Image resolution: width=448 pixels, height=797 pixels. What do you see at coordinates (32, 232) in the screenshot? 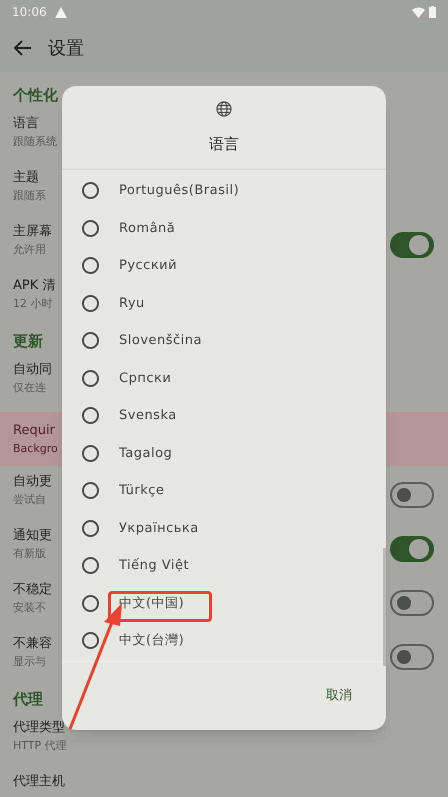
I see `setting-title: 主屏幕` at bounding box center [32, 232].